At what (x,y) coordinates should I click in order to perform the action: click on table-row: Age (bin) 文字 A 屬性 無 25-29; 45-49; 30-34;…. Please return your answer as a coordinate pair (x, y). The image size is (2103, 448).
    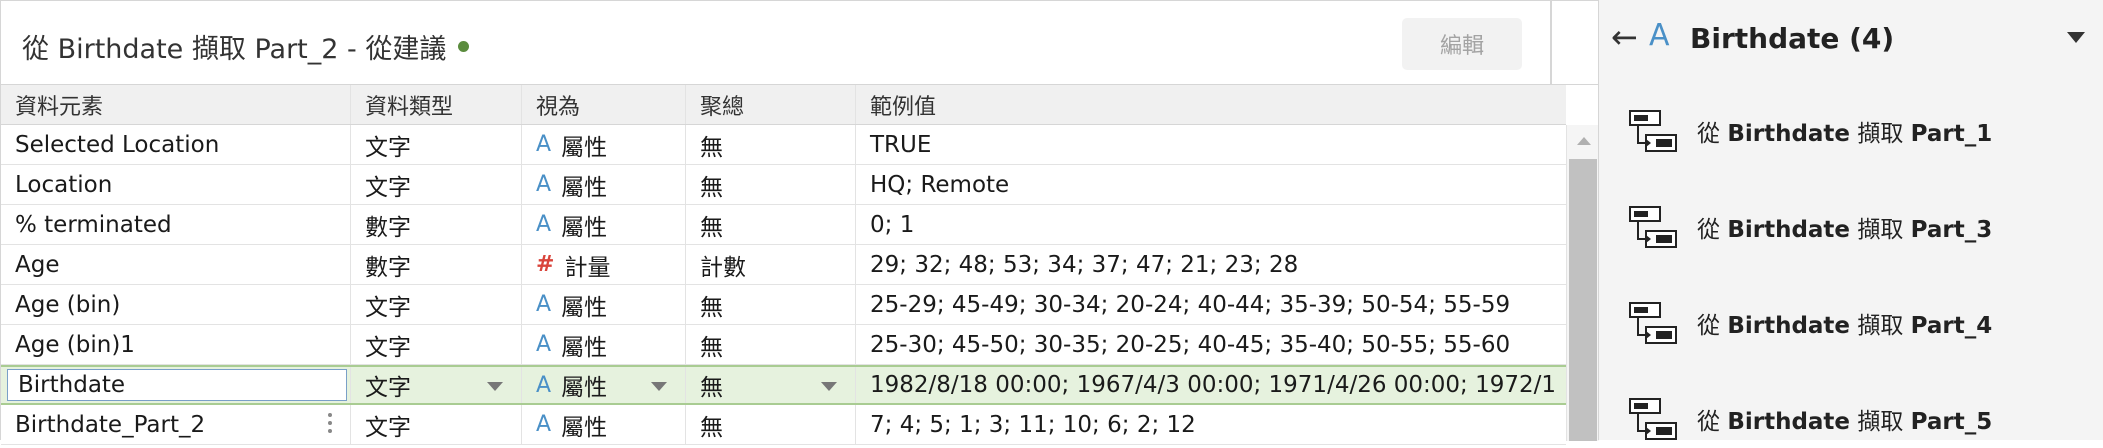
    Looking at the image, I should click on (783, 305).